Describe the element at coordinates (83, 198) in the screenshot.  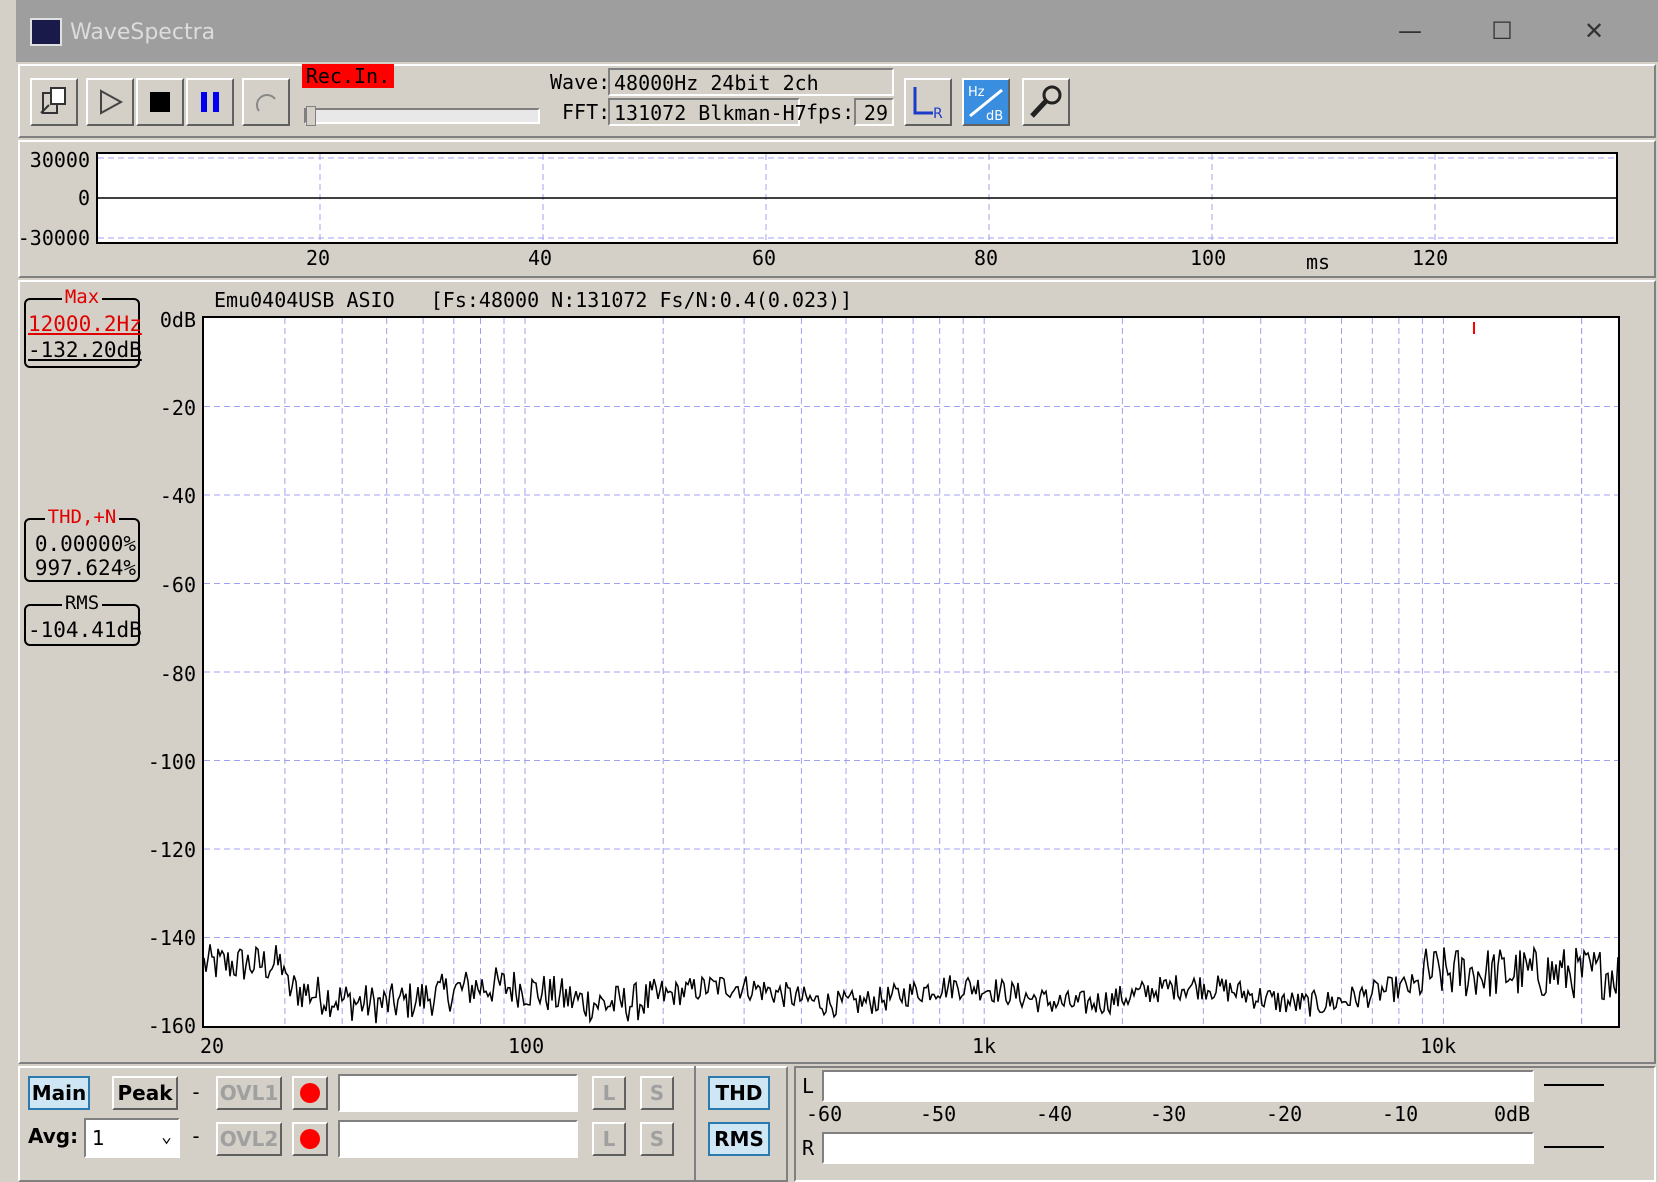
I see `wave-y-tick: 0` at that location.